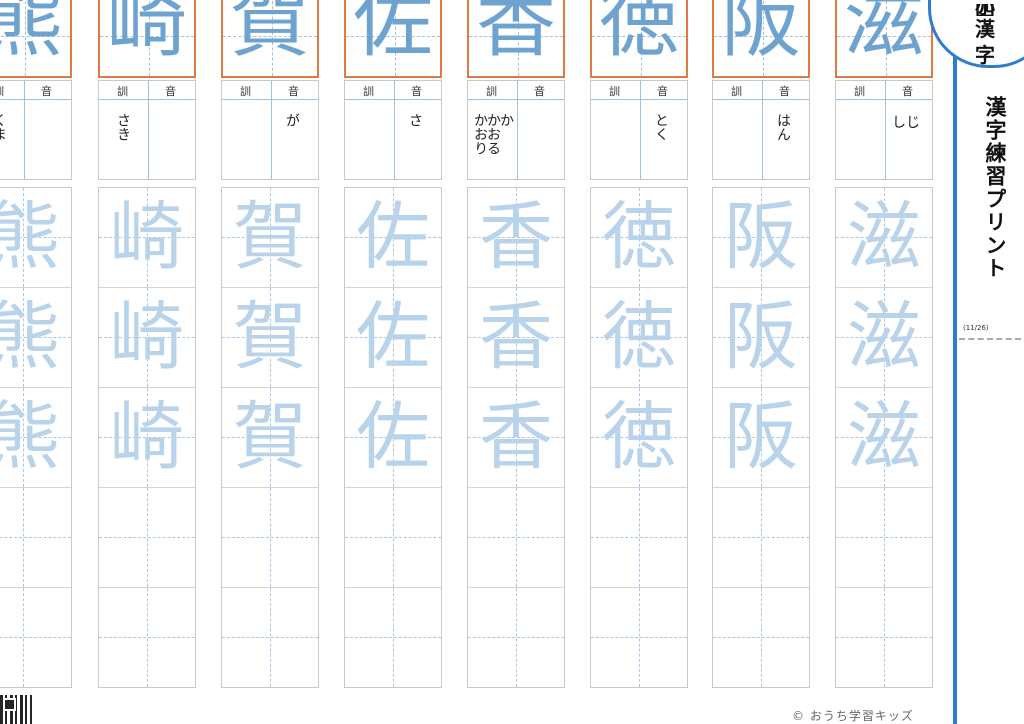  I want to click on practice-grid: 崎 崎 崎, so click(147, 437).